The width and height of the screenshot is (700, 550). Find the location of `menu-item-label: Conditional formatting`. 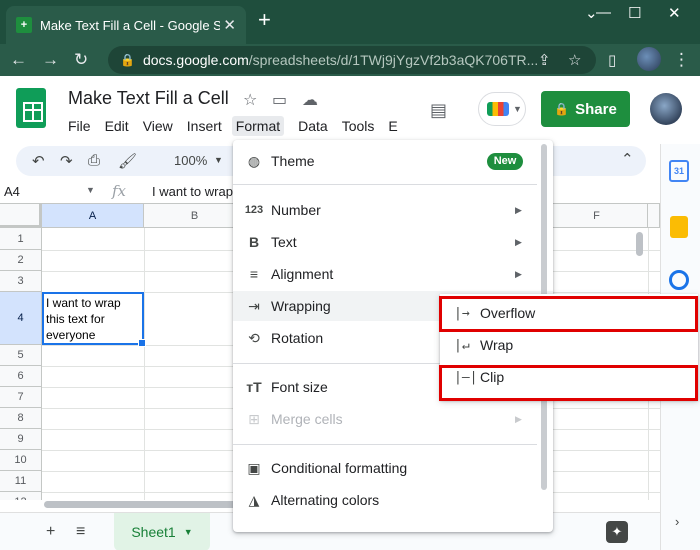

menu-item-label: Conditional formatting is located at coordinates (339, 468).